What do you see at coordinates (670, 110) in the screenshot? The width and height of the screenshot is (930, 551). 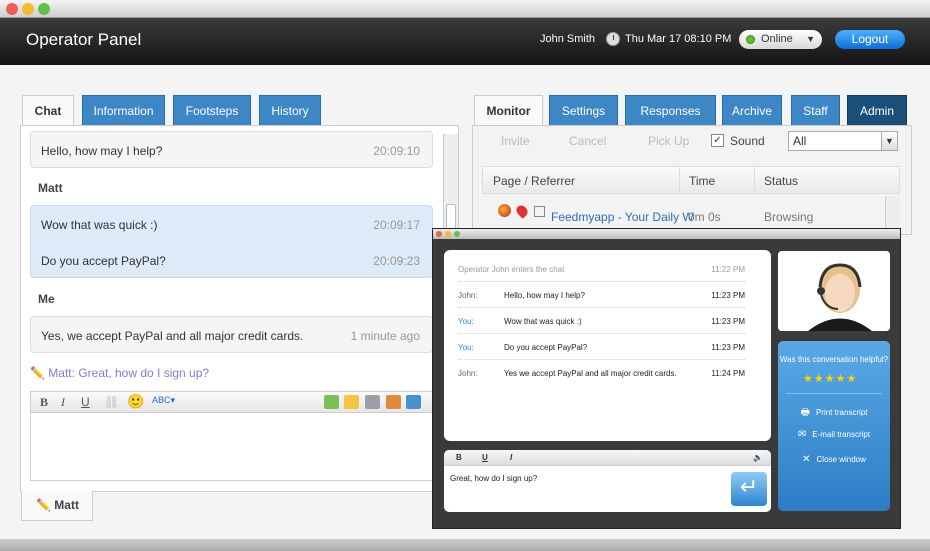 I see `tab-responses: Responses` at bounding box center [670, 110].